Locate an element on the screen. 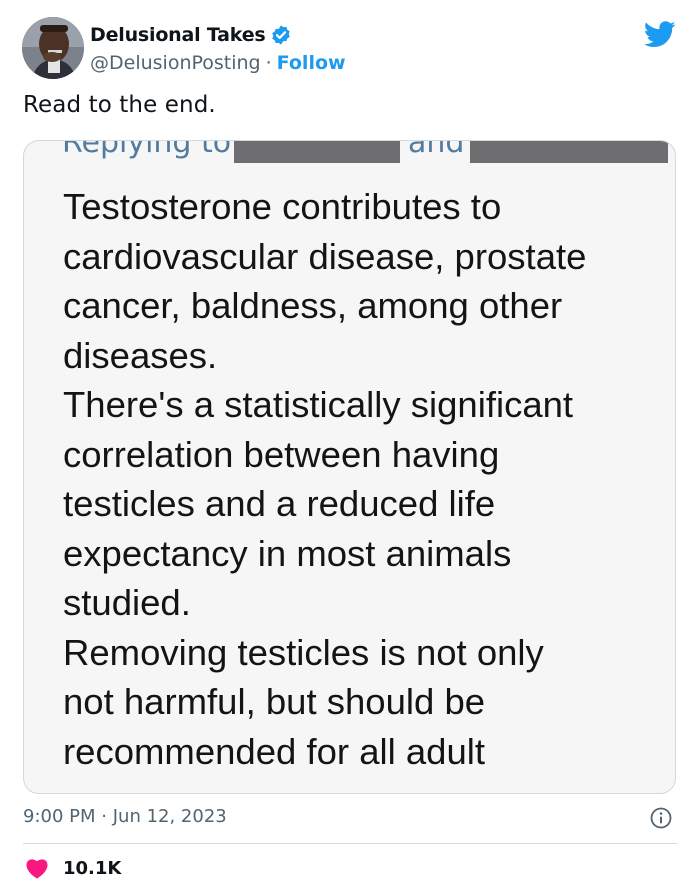 Image resolution: width=700 pixels, height=896 pixels. screenshot-line: correlation between having is located at coordinates (281, 454).